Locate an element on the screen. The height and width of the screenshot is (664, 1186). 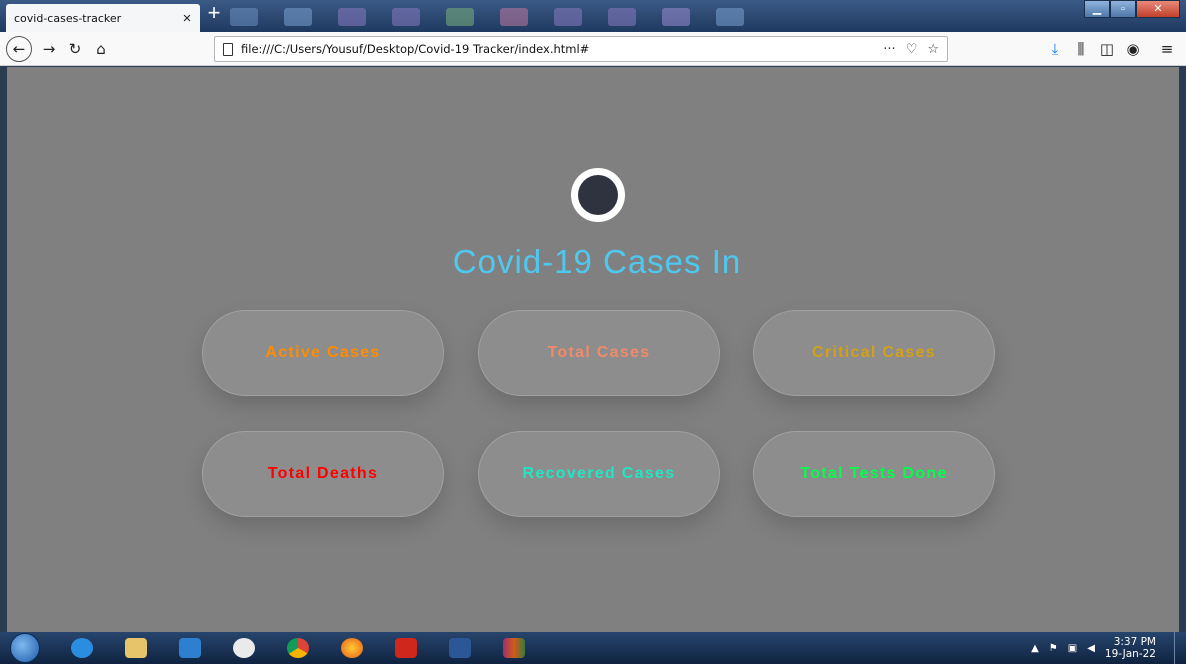
page-title: Covid-19 Cases In is located at coordinates (597, 261).